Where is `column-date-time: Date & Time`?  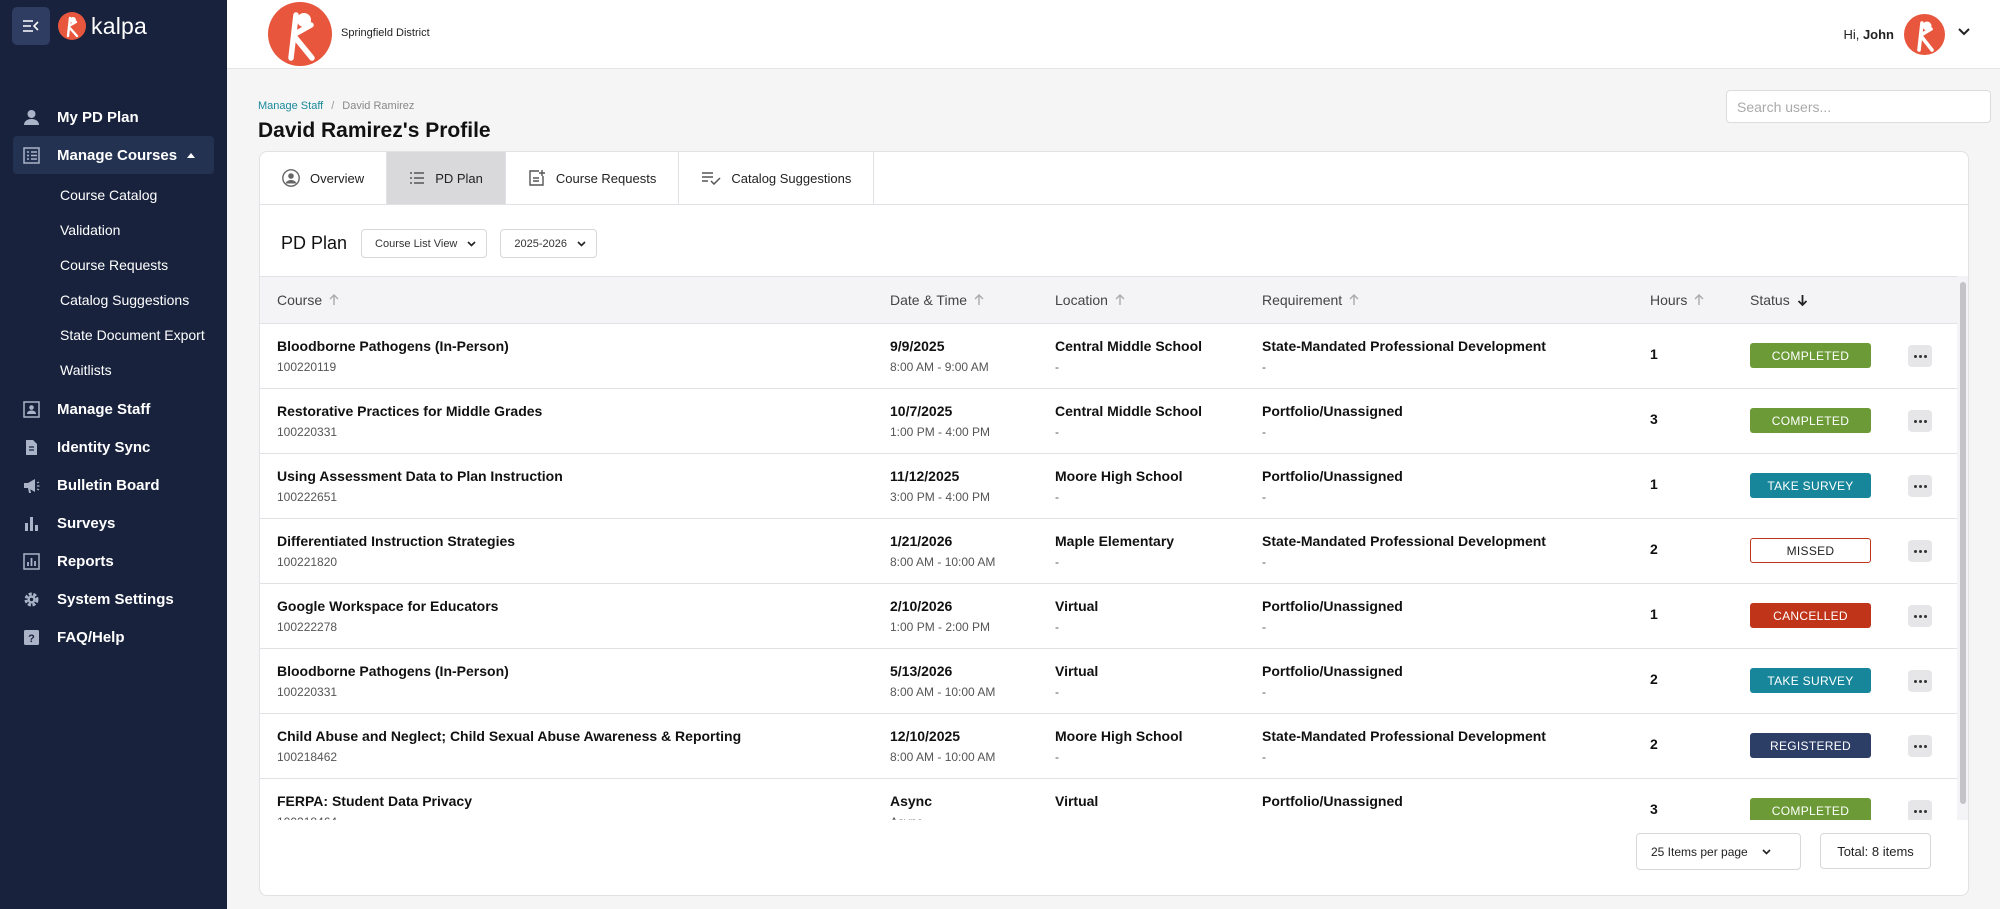 column-date-time: Date & Time is located at coordinates (937, 300).